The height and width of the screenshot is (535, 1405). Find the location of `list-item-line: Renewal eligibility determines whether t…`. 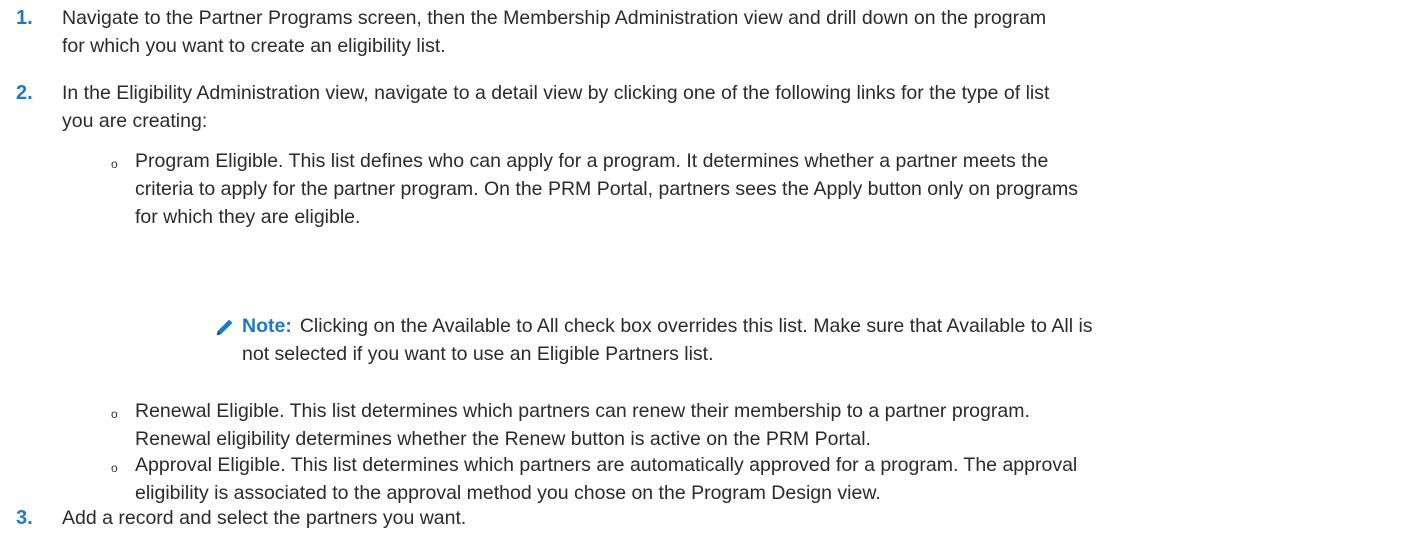

list-item-line: Renewal eligibility determines whether t… is located at coordinates (503, 439).